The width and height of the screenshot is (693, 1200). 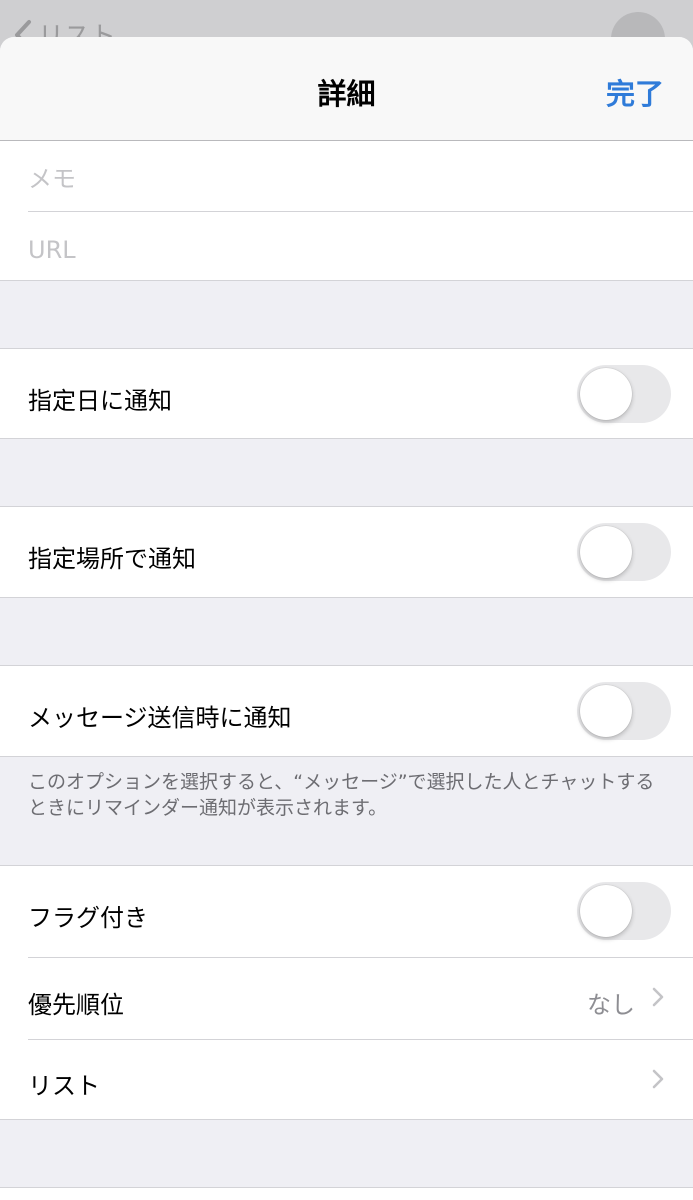 What do you see at coordinates (635, 92) in the screenshot?
I see `done-button: 完了` at bounding box center [635, 92].